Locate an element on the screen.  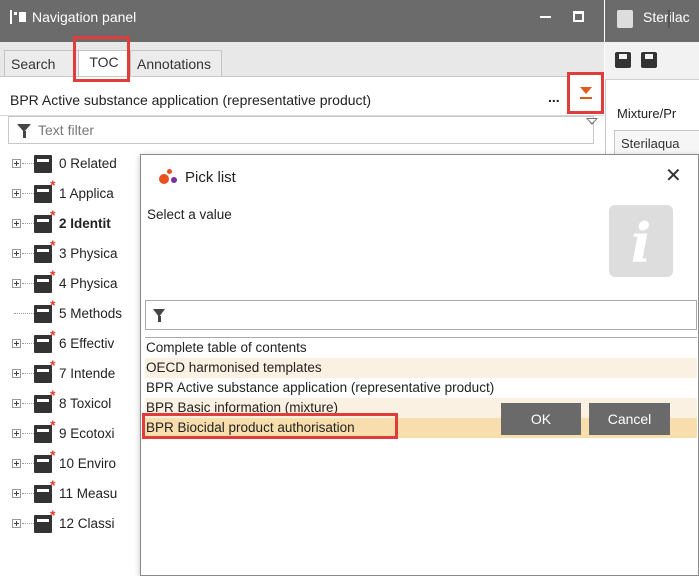
dropdown-bar is located at coordinates (586, 98).